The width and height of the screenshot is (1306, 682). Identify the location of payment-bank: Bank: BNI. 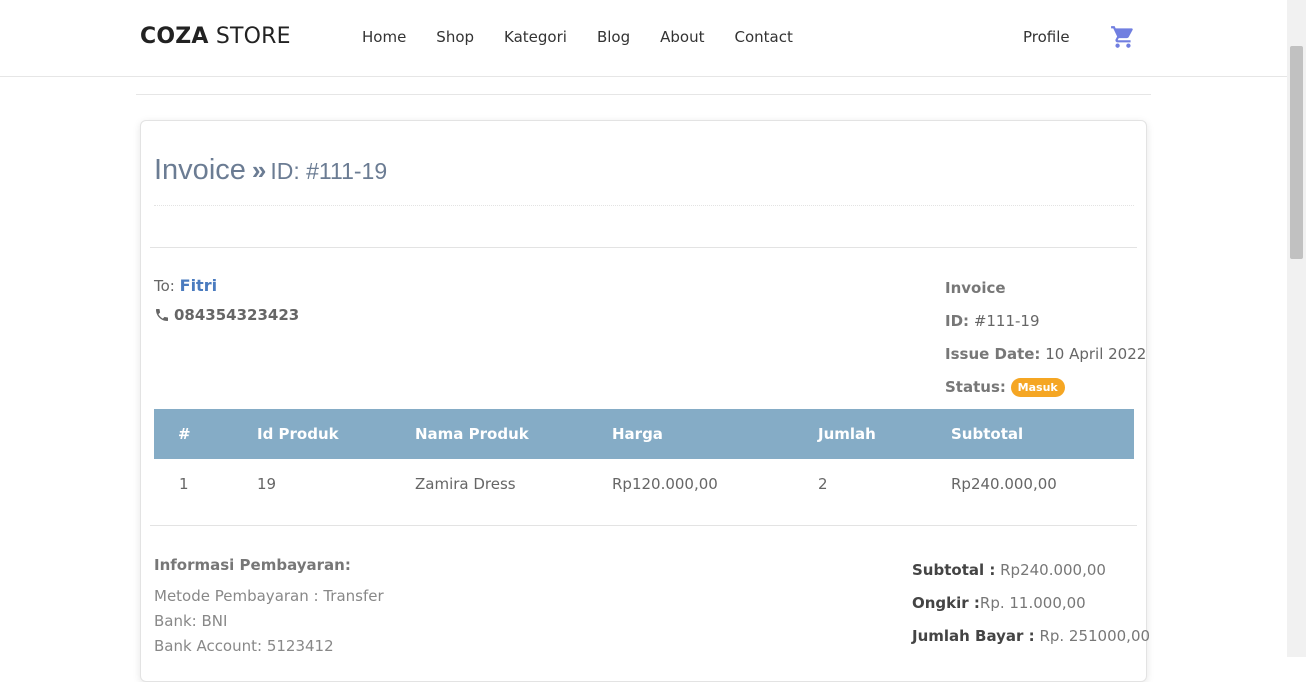
(191, 621).